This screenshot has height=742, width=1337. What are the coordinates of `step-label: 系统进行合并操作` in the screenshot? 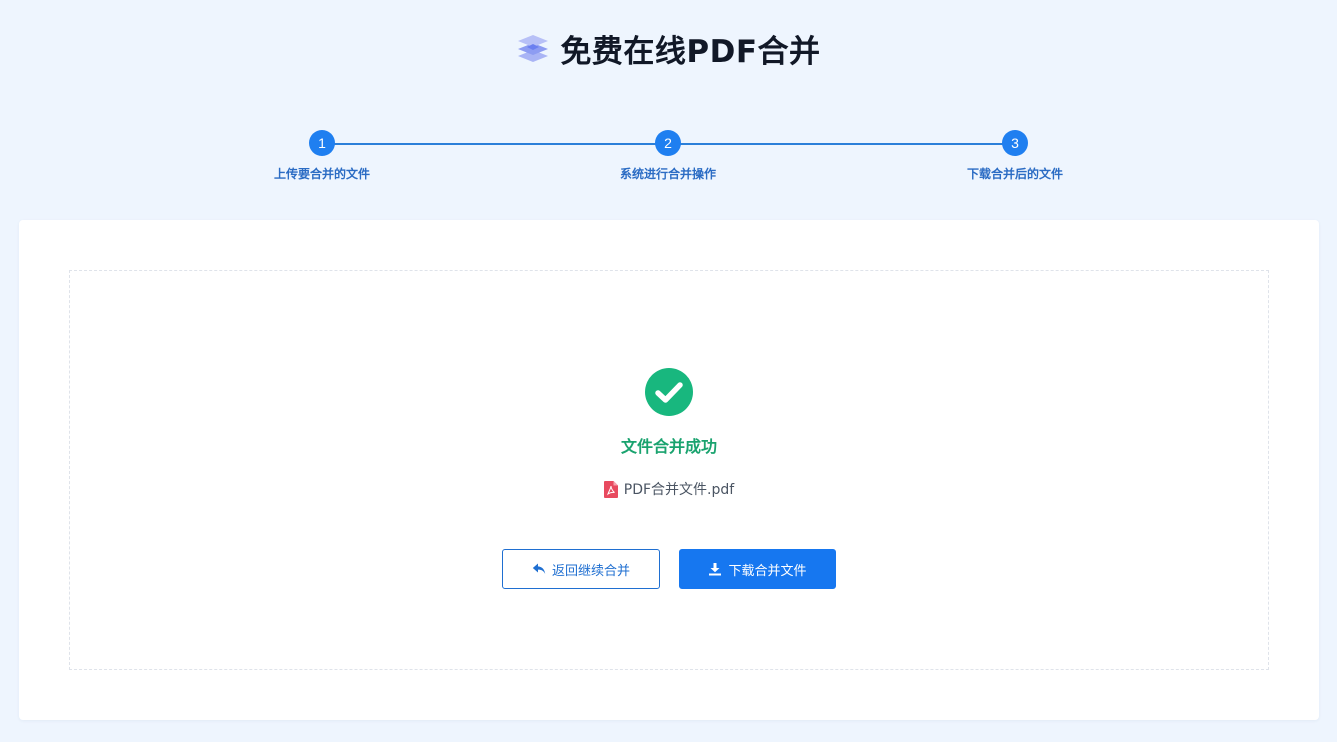 It's located at (667, 174).